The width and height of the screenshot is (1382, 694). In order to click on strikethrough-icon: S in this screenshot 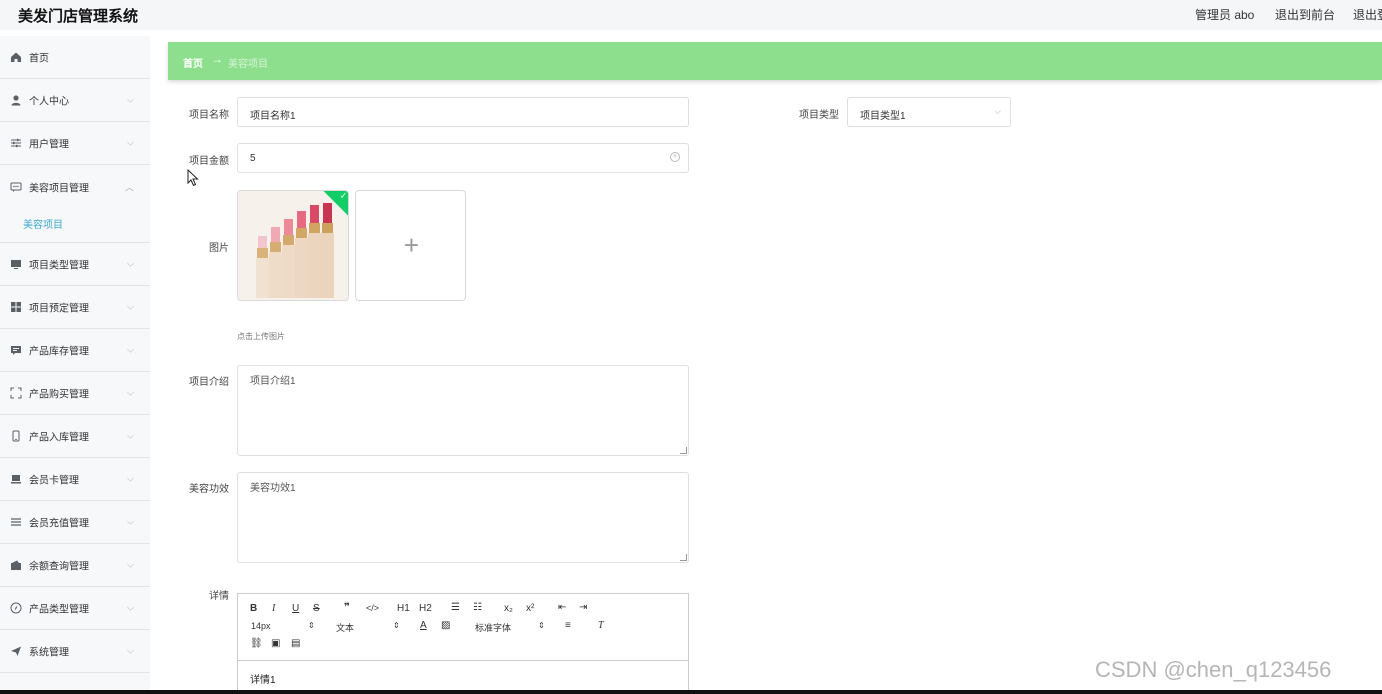, I will do `click(316, 608)`.